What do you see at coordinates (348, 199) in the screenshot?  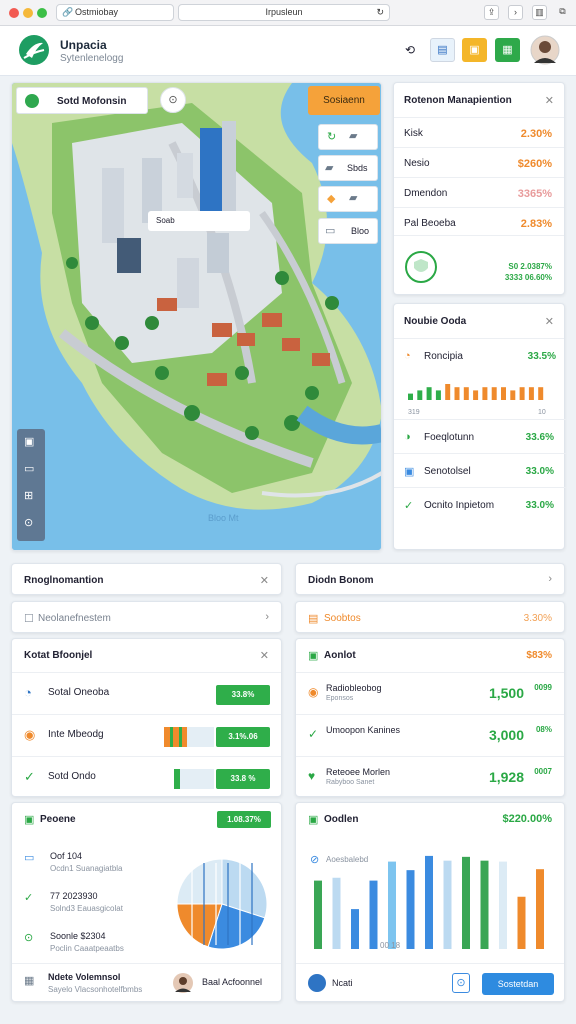 I see `map-tag-2: ◆ ▰` at bounding box center [348, 199].